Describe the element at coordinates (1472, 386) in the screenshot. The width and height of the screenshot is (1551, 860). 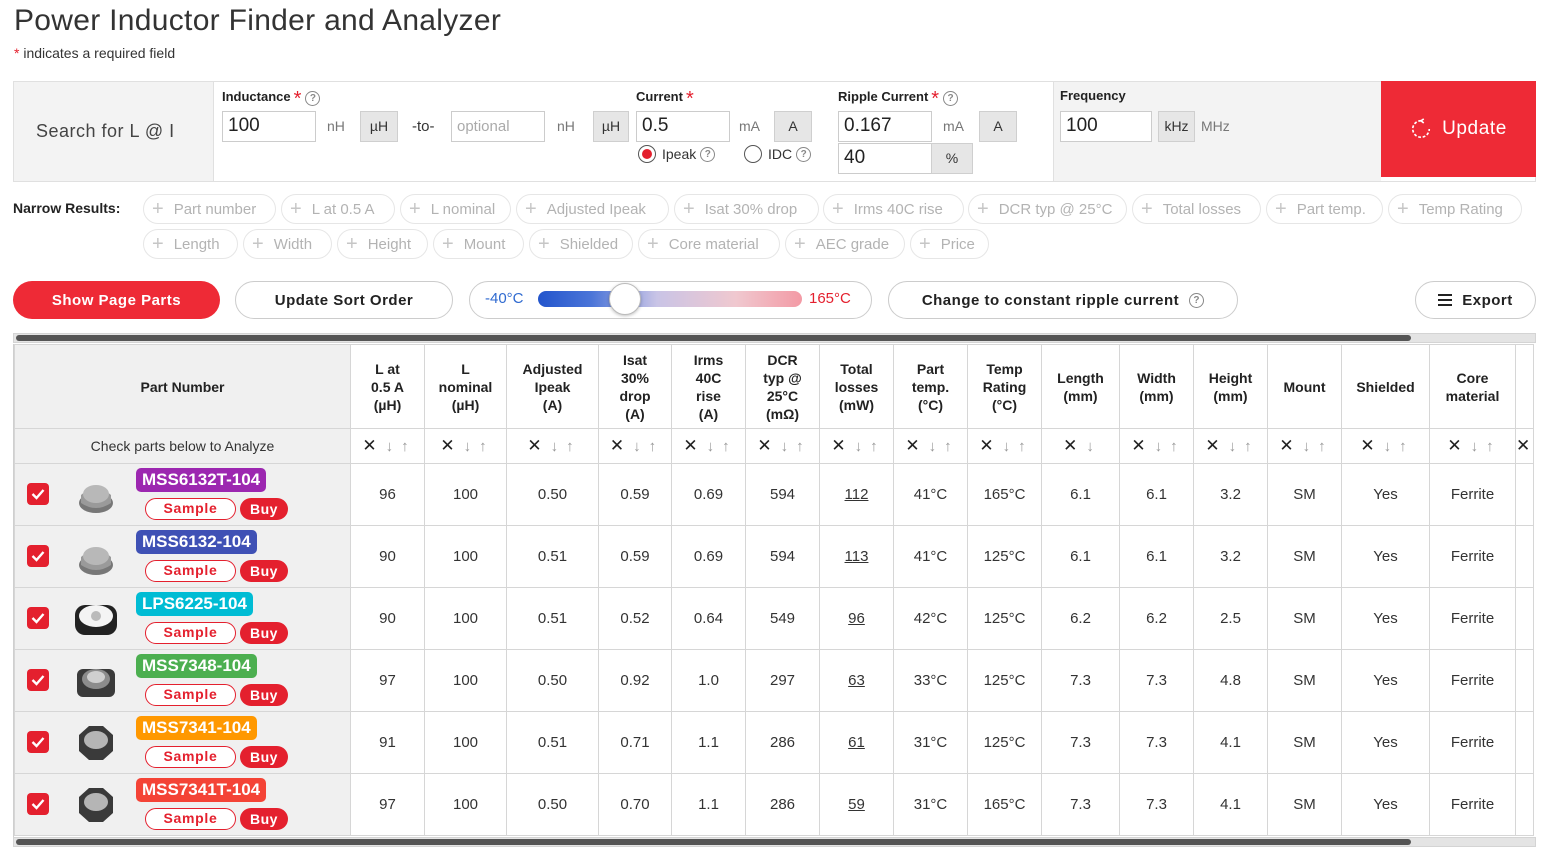
I see `column-header: Core material` at that location.